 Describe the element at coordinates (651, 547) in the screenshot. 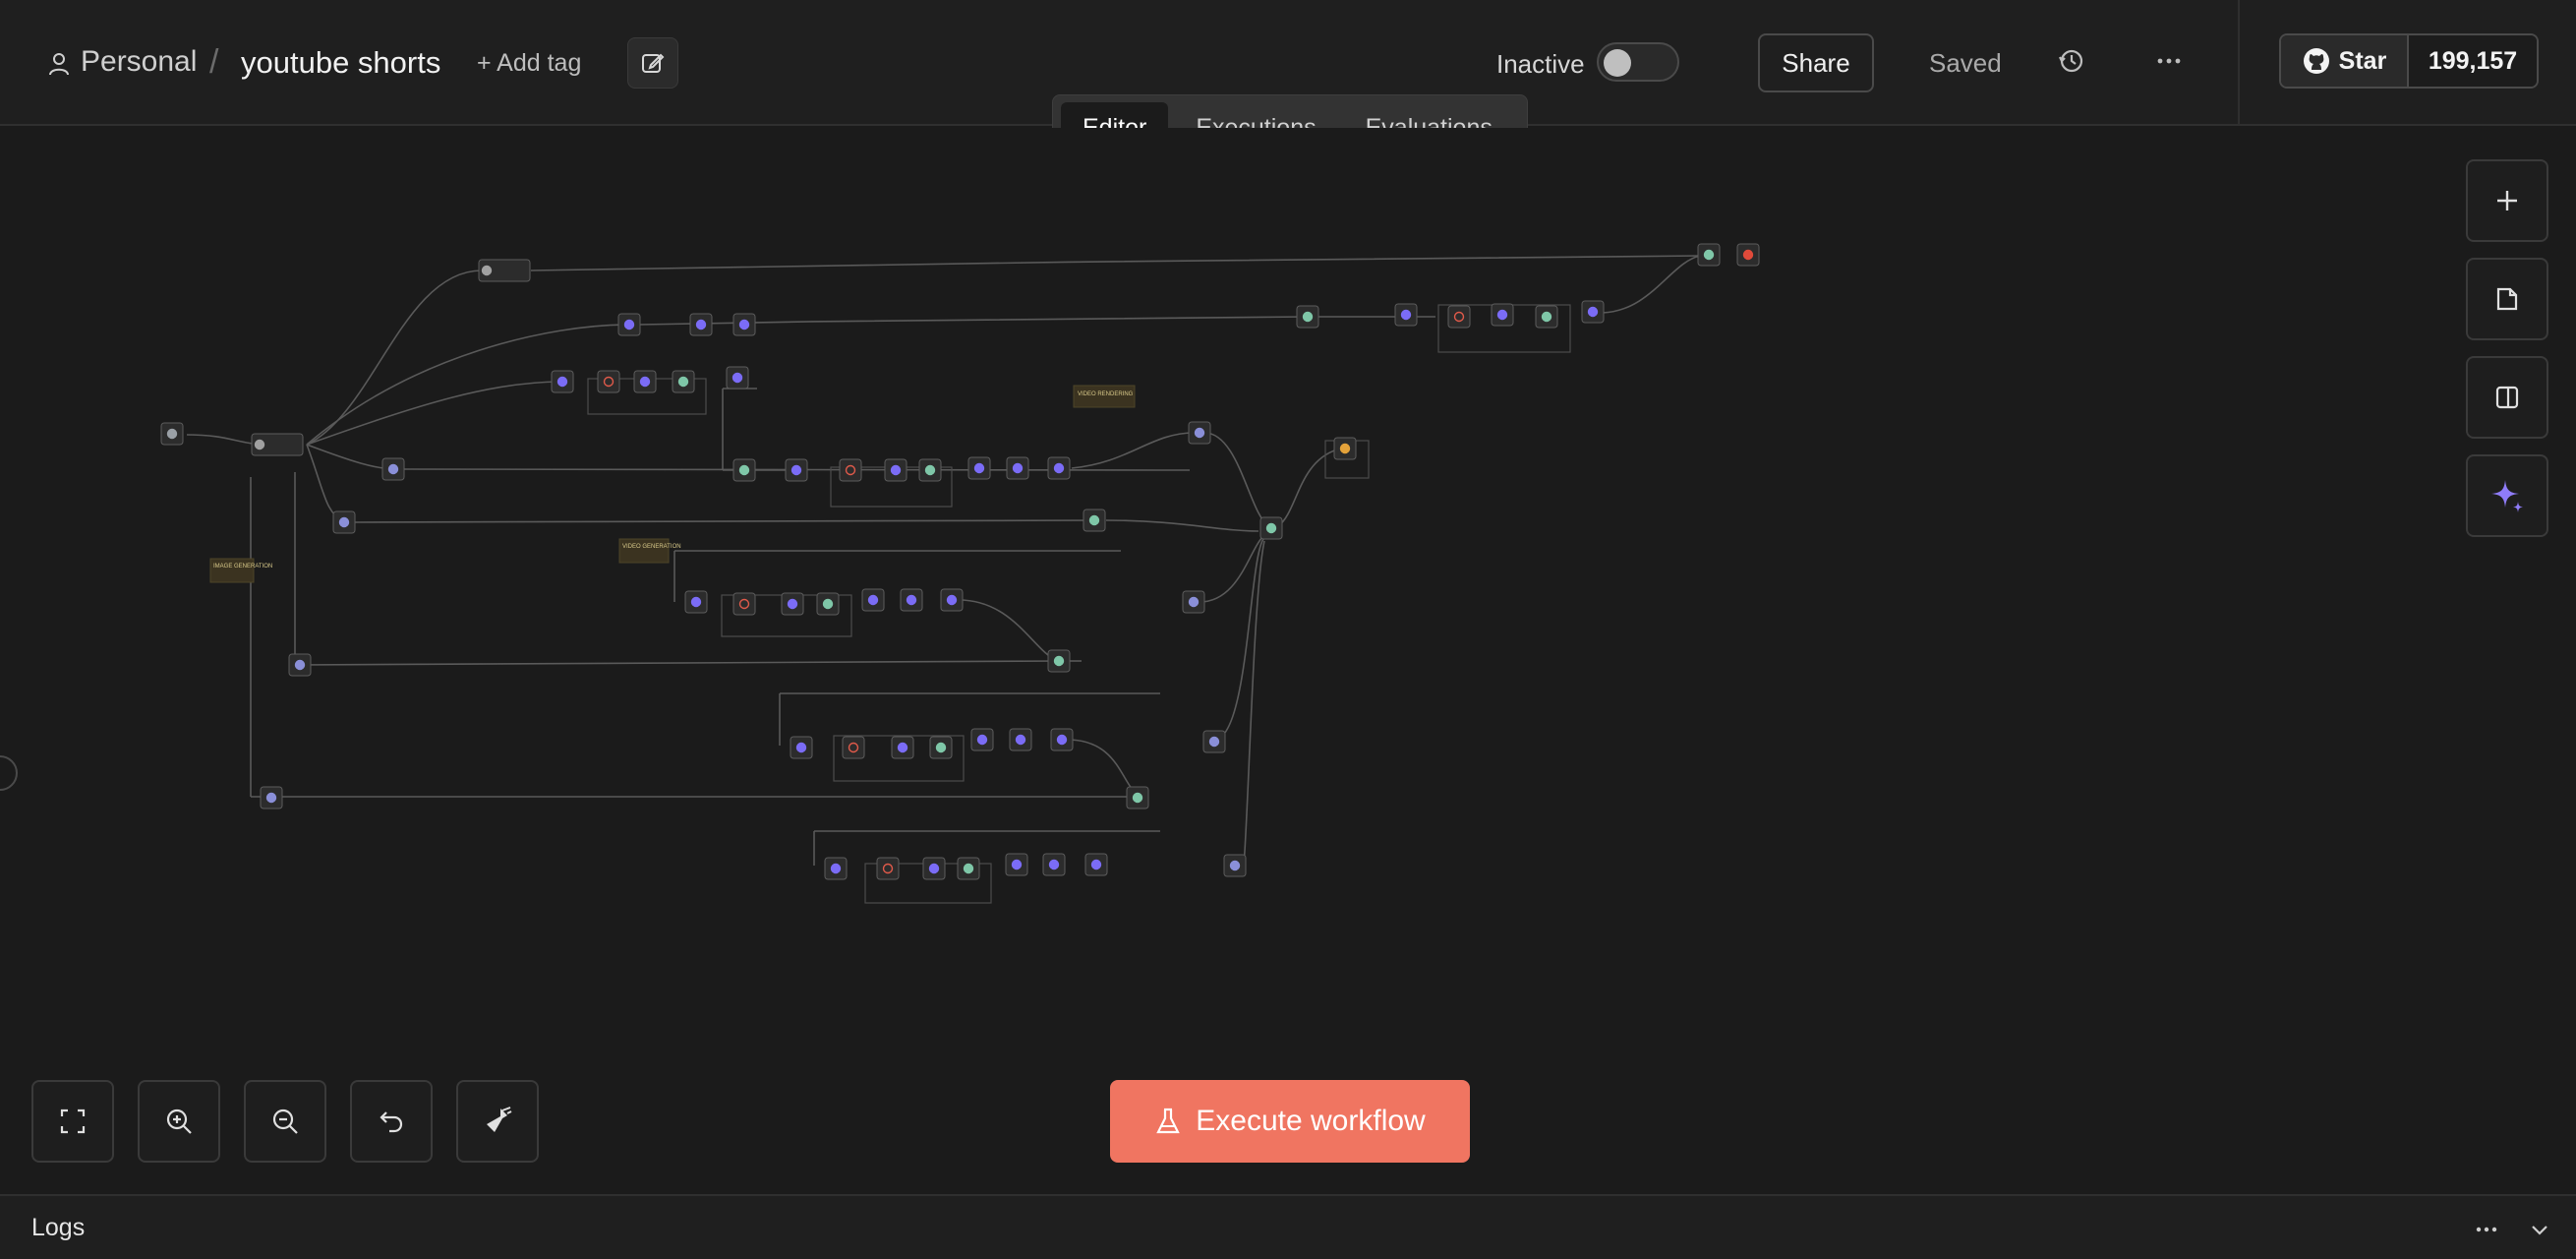

I see `sticky-video-generation: VIDEO GENERATION` at that location.